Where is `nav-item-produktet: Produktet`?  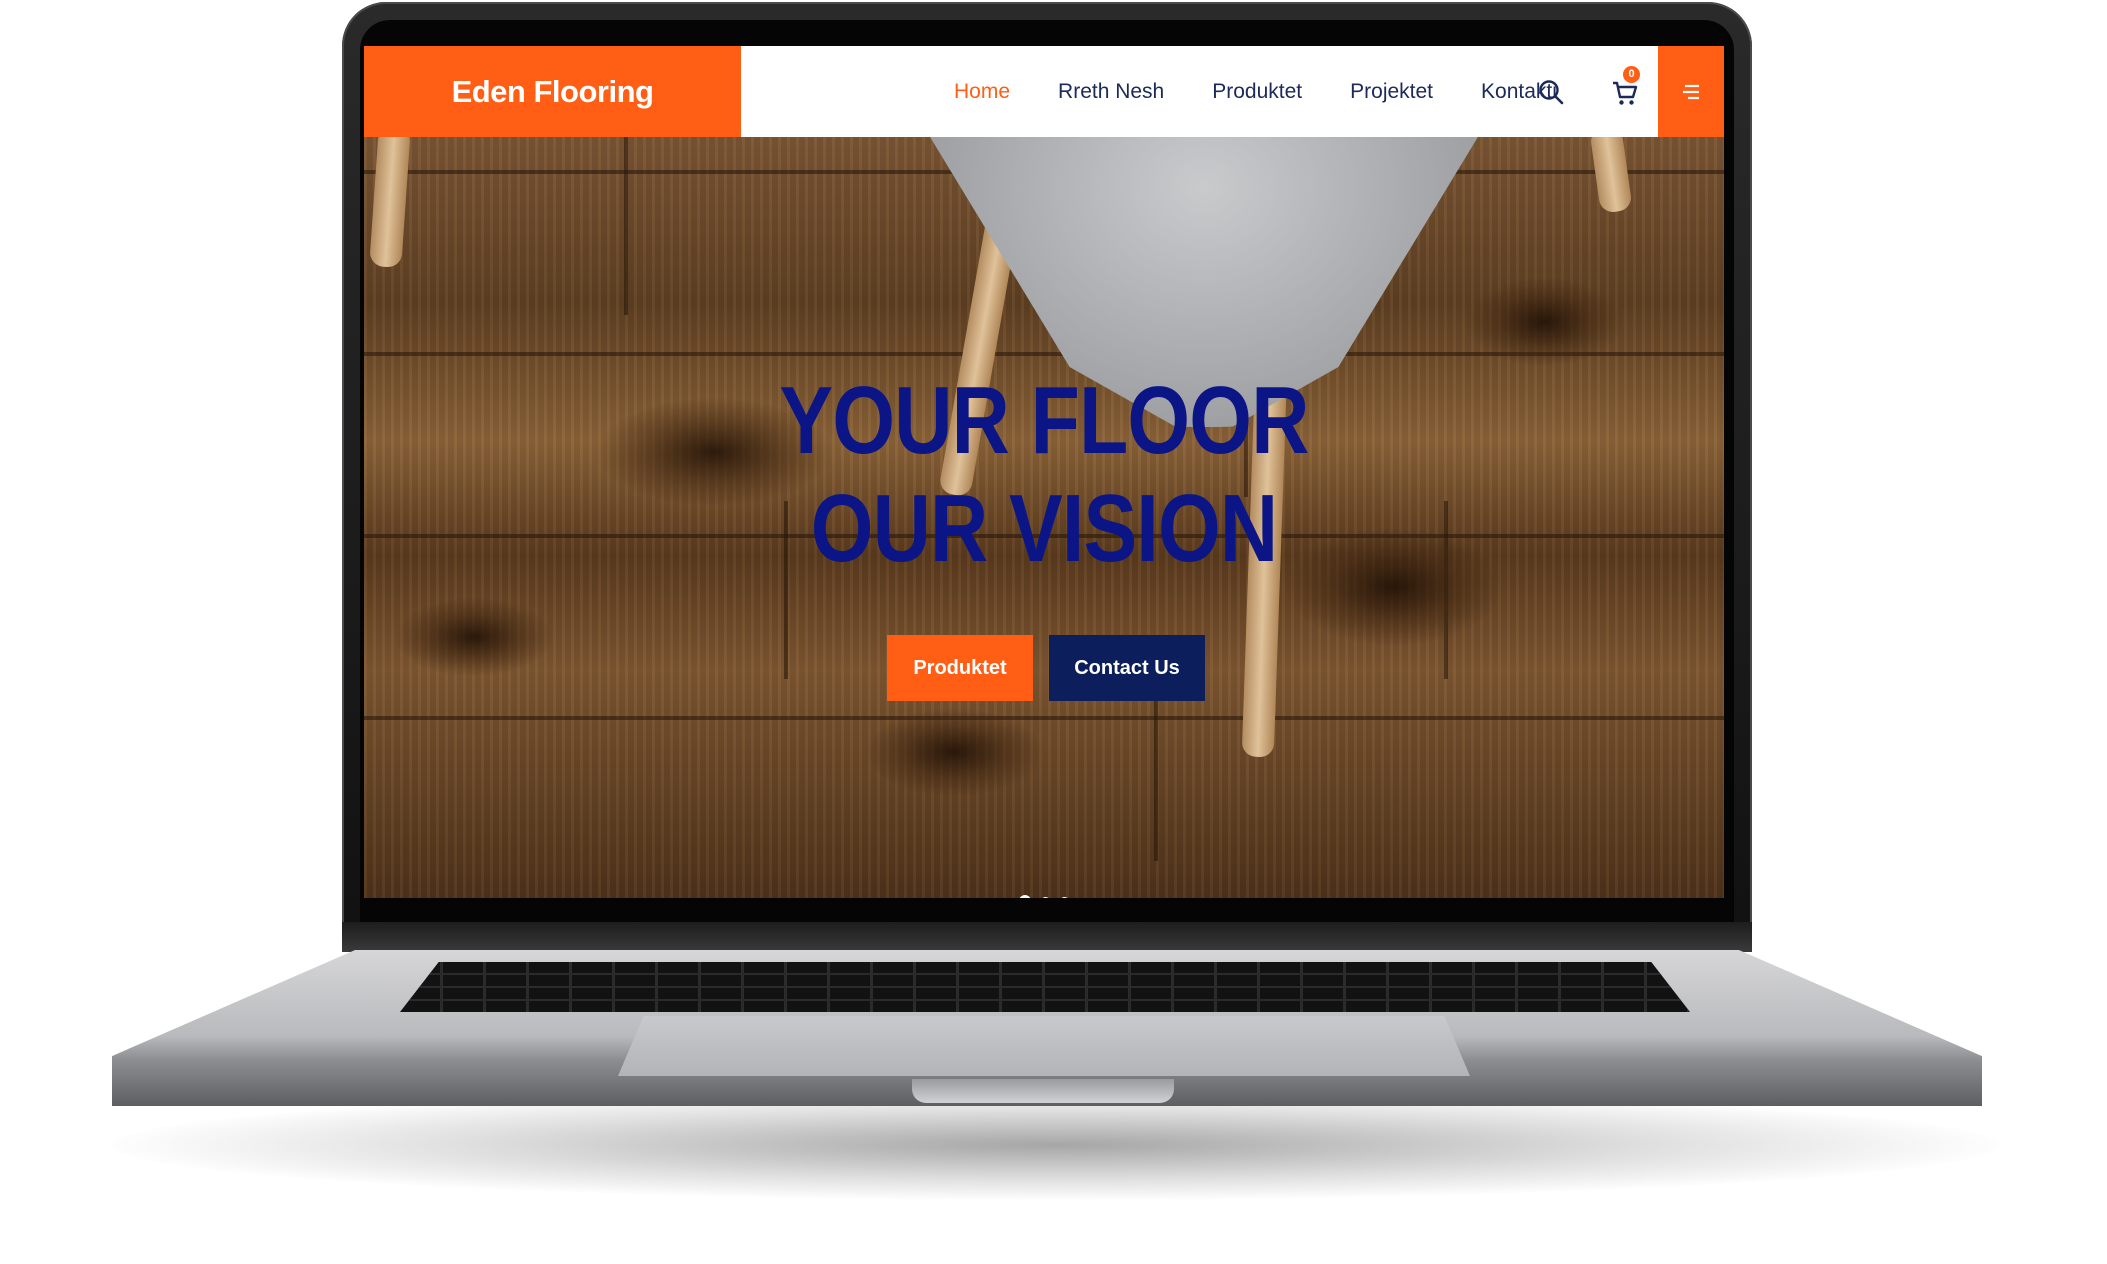
nav-item-produktet: Produktet is located at coordinates (1257, 92).